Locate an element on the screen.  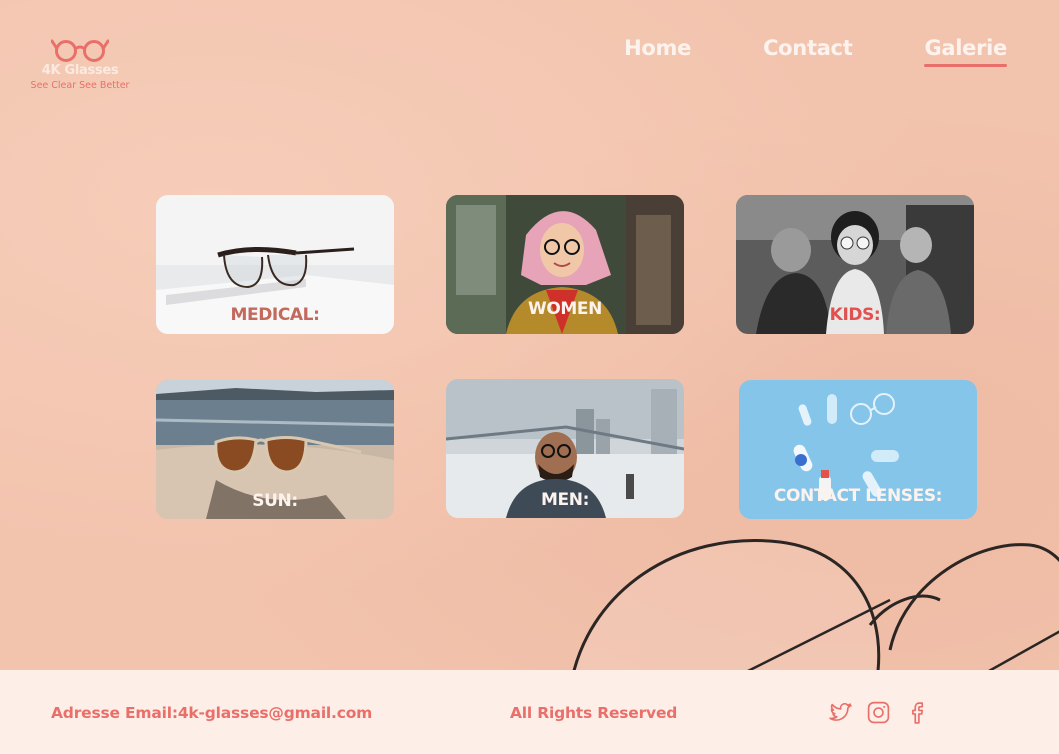
gallery-card-women: WOMEN is located at coordinates (565, 264).